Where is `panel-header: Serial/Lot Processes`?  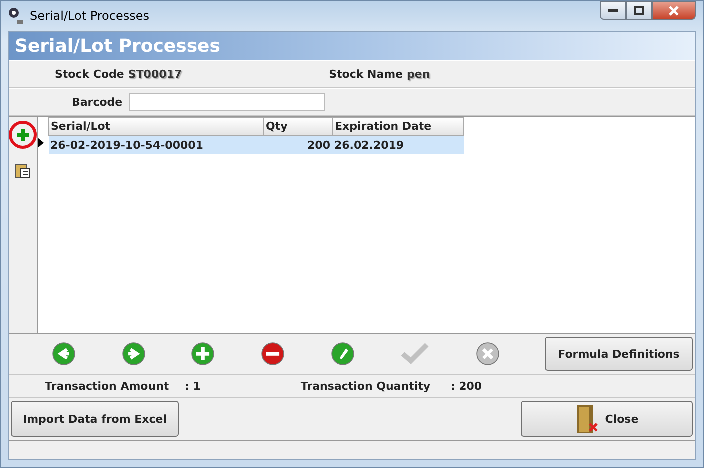 panel-header: Serial/Lot Processes is located at coordinates (352, 46).